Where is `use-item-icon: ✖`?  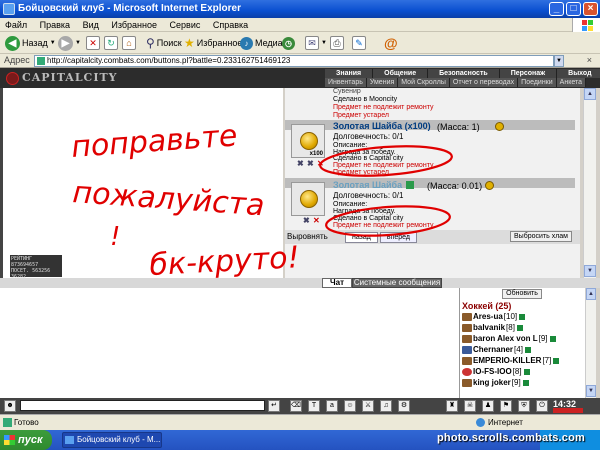 use-item-icon: ✖ is located at coordinates (300, 163).